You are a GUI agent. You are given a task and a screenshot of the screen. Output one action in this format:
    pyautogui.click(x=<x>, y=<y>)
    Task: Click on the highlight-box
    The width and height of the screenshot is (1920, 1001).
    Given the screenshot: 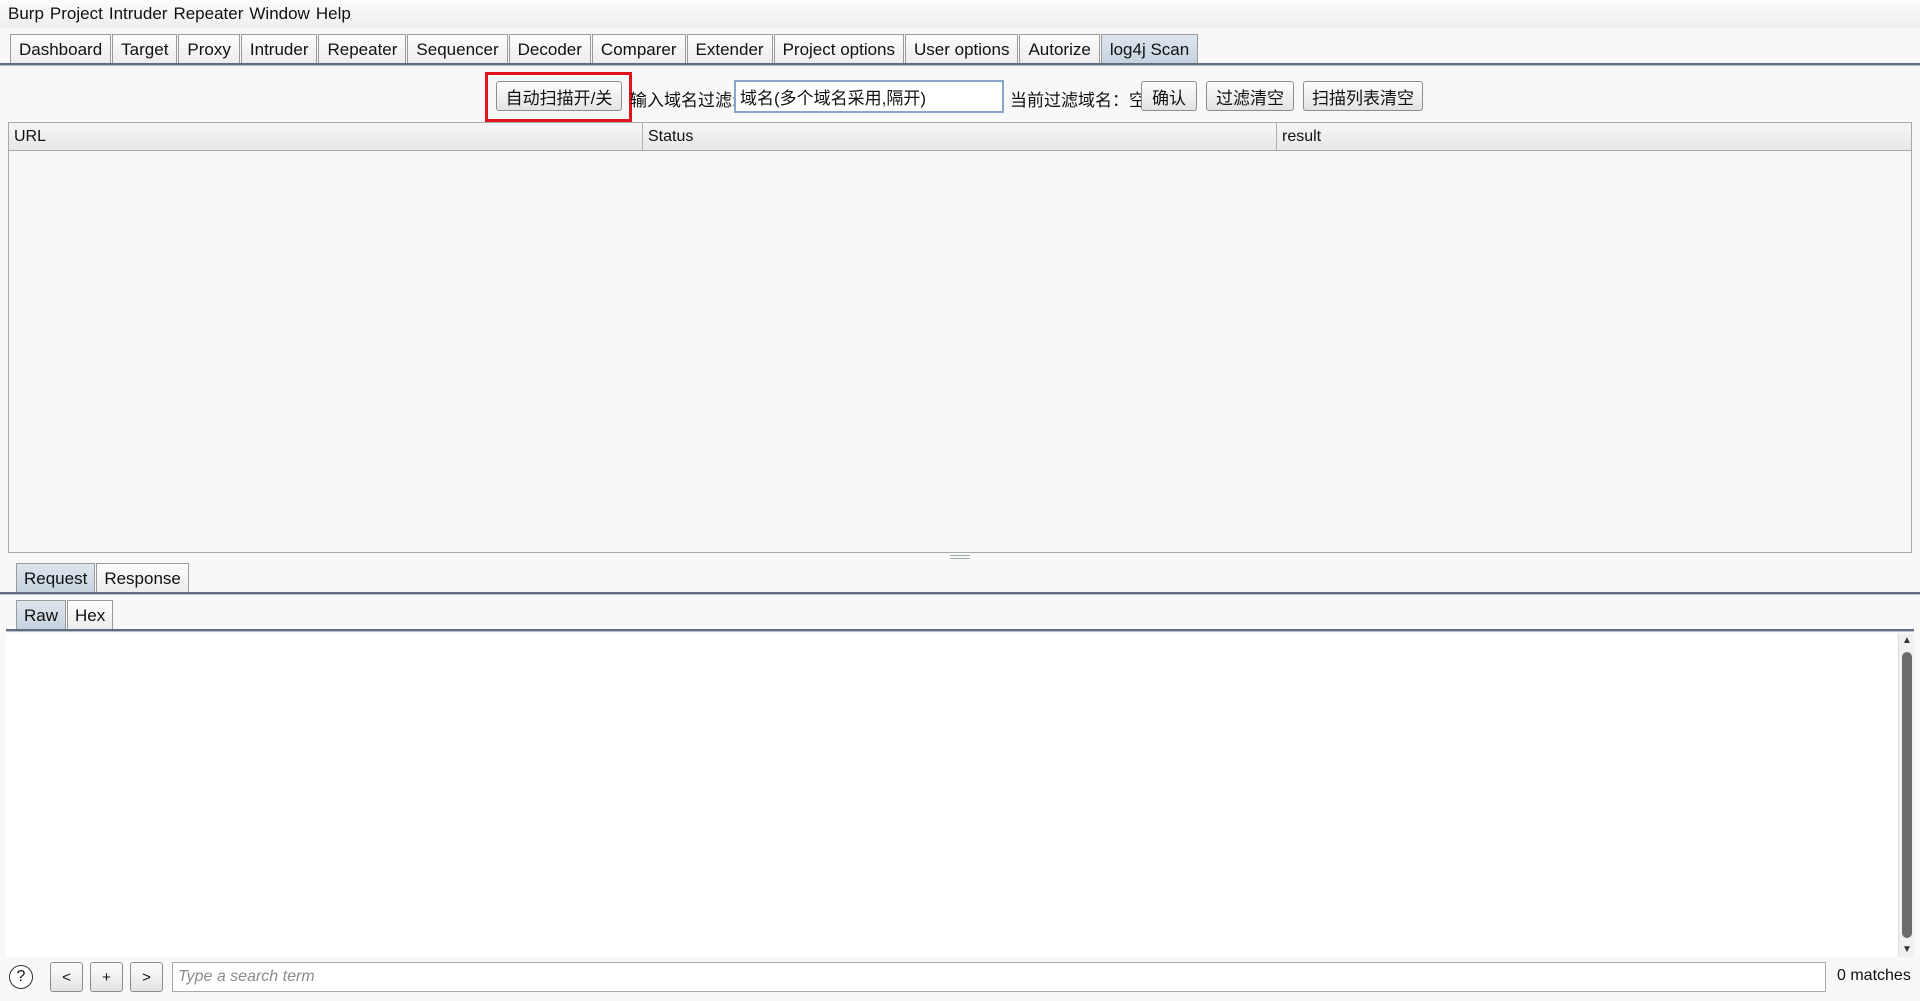 What is the action you would take?
    pyautogui.click(x=558, y=97)
    